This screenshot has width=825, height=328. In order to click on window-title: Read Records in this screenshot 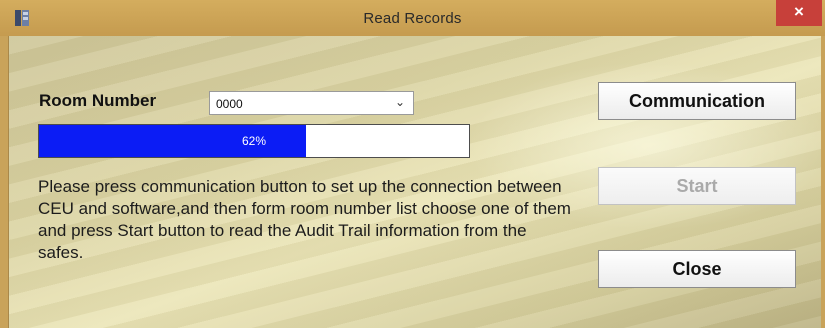, I will do `click(412, 18)`.